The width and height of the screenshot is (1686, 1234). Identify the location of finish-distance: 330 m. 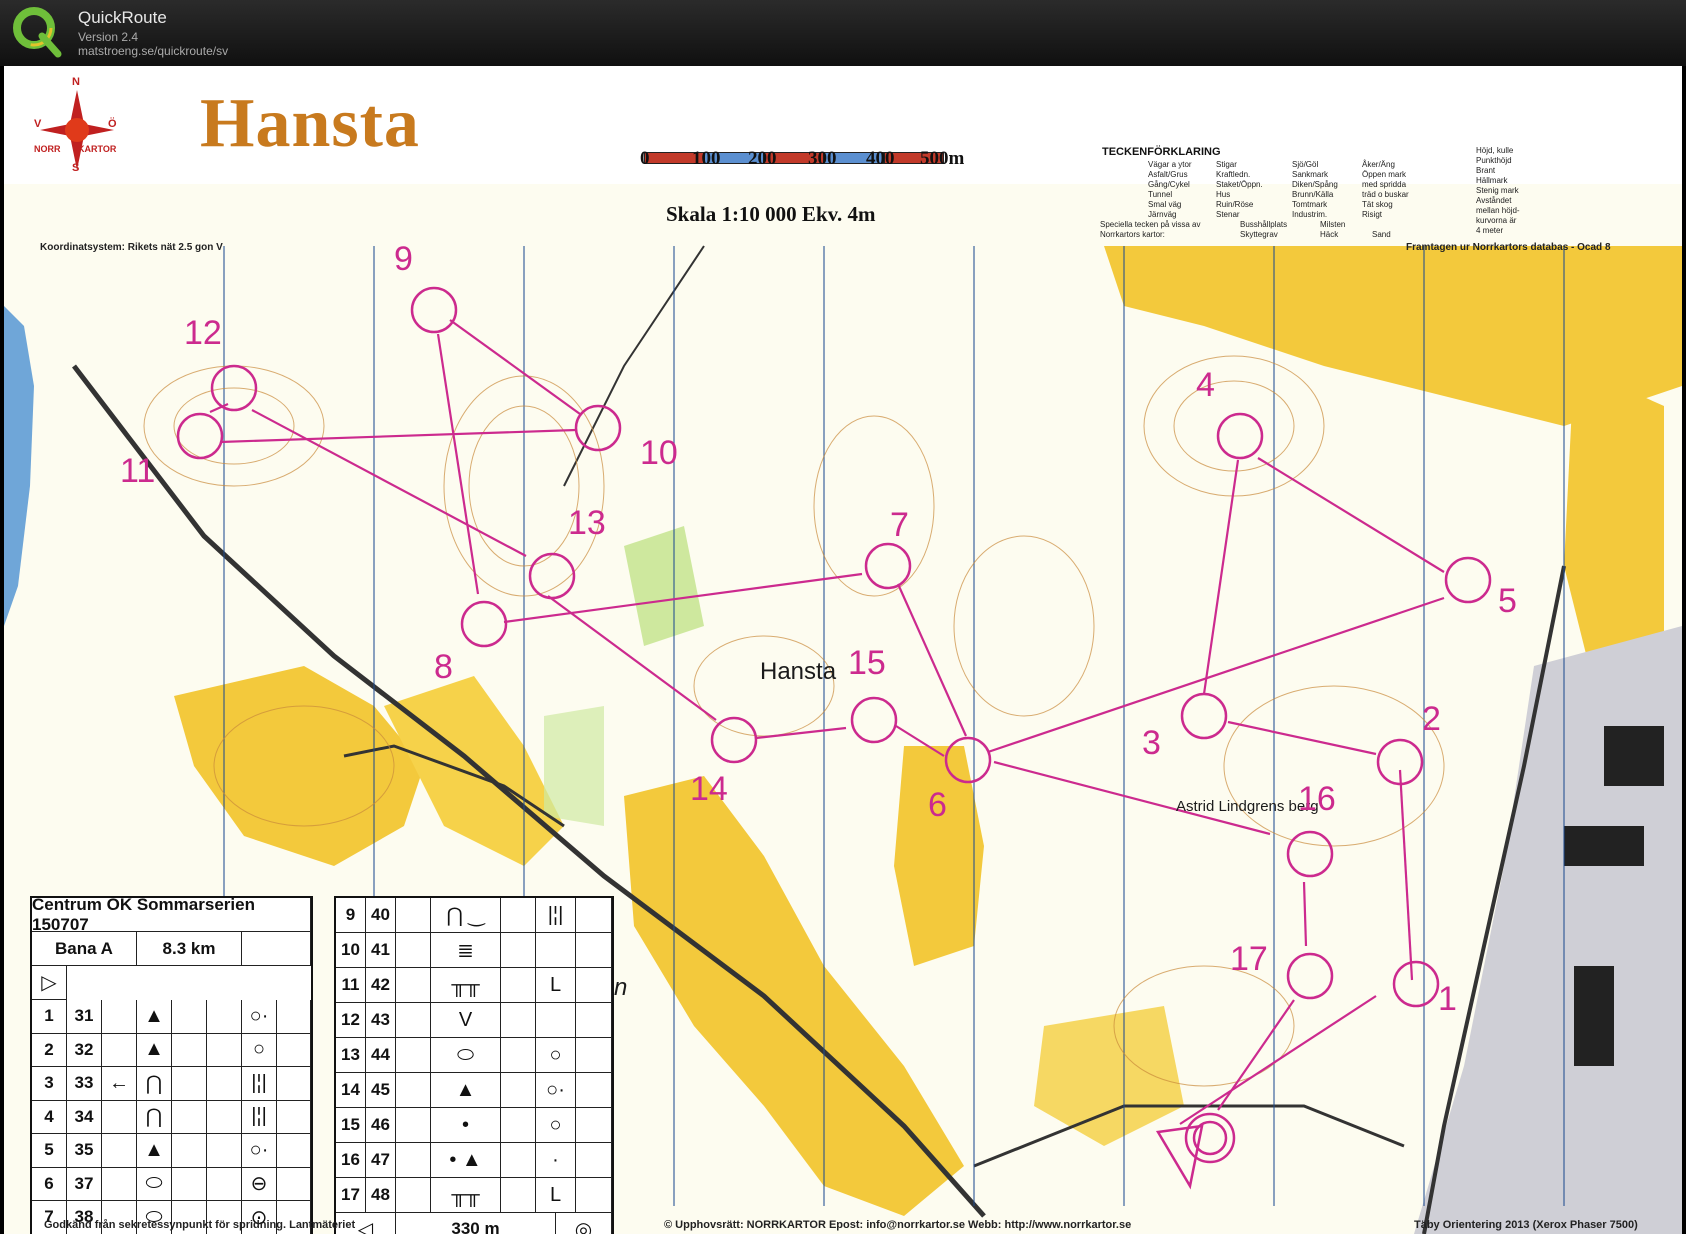
(476, 1223).